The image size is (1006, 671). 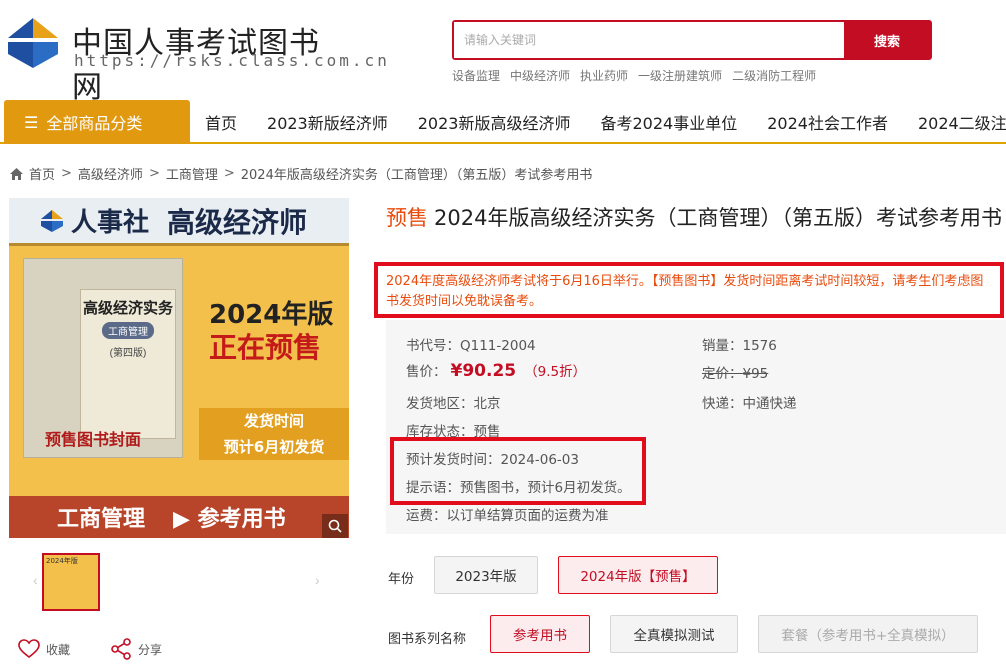 I want to click on collect-button: 收藏, so click(x=44, y=649).